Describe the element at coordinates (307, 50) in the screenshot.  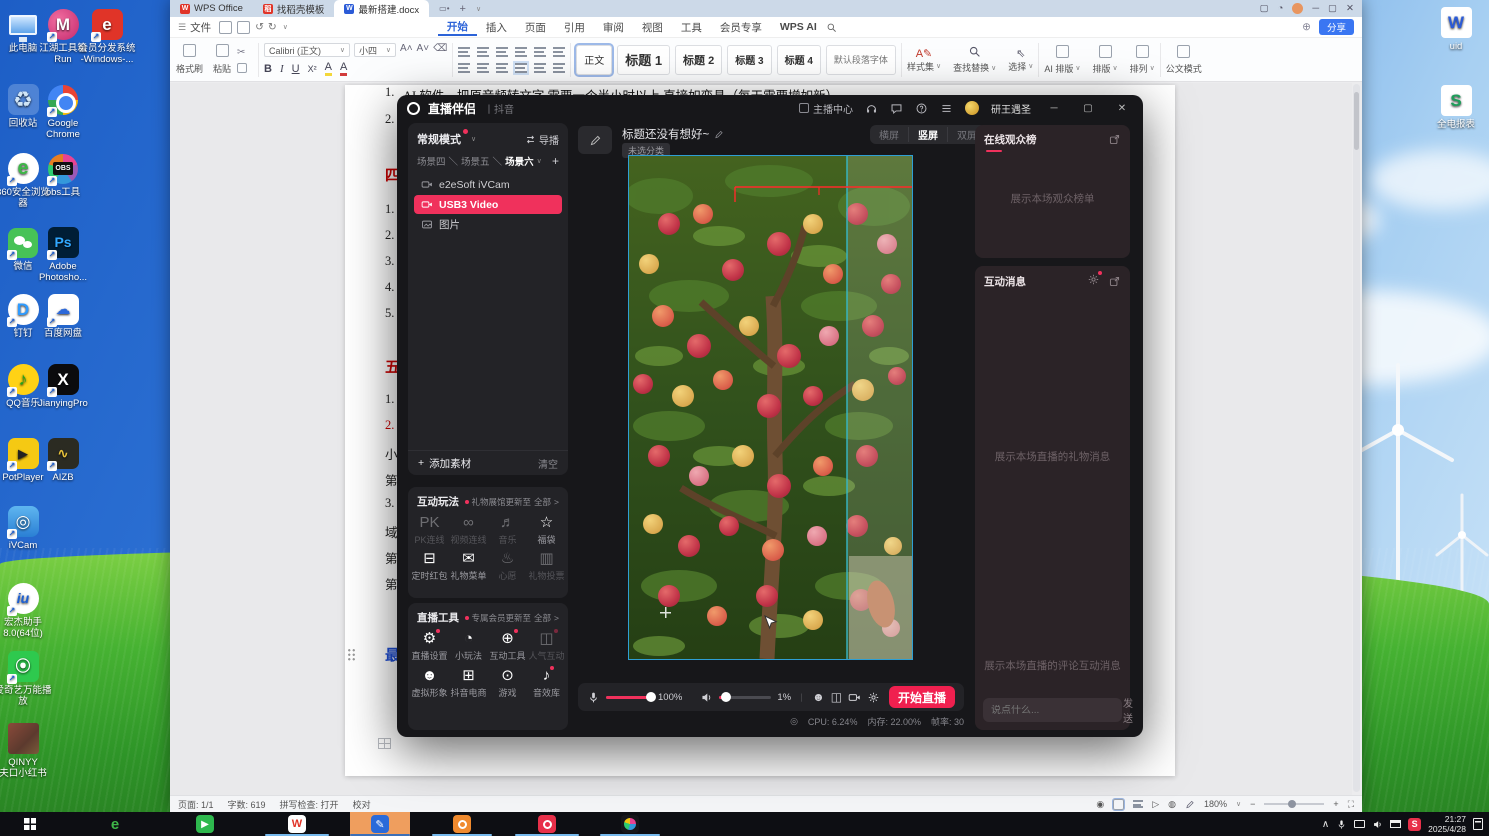
I see `font-name-select: Calibri (正文) ∨` at that location.